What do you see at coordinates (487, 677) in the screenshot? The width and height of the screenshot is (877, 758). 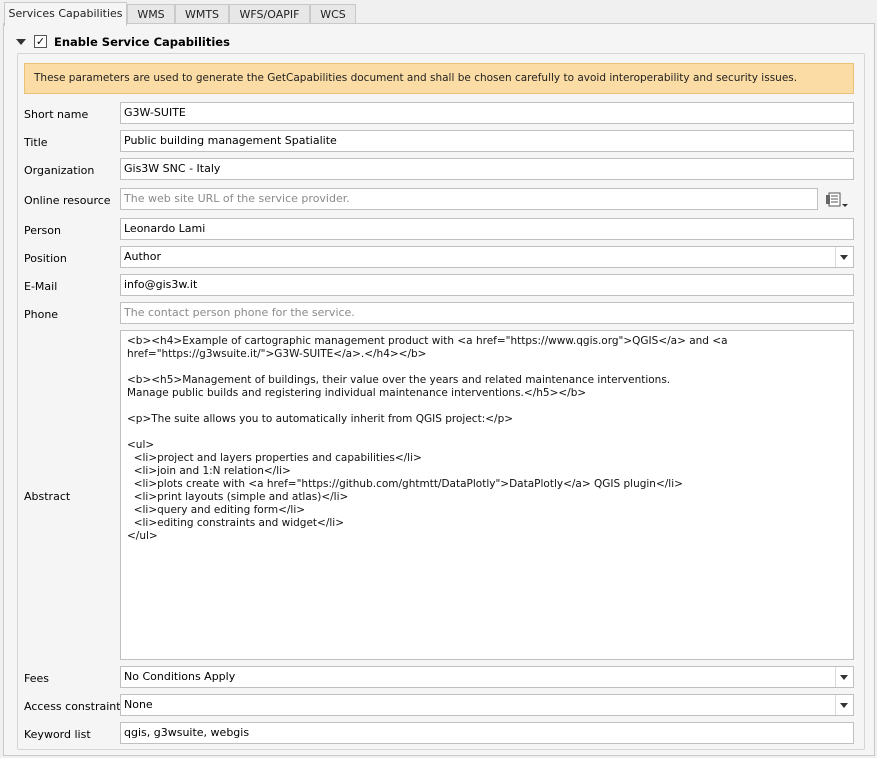 I see `fees-combobox: No Conditions Apply` at bounding box center [487, 677].